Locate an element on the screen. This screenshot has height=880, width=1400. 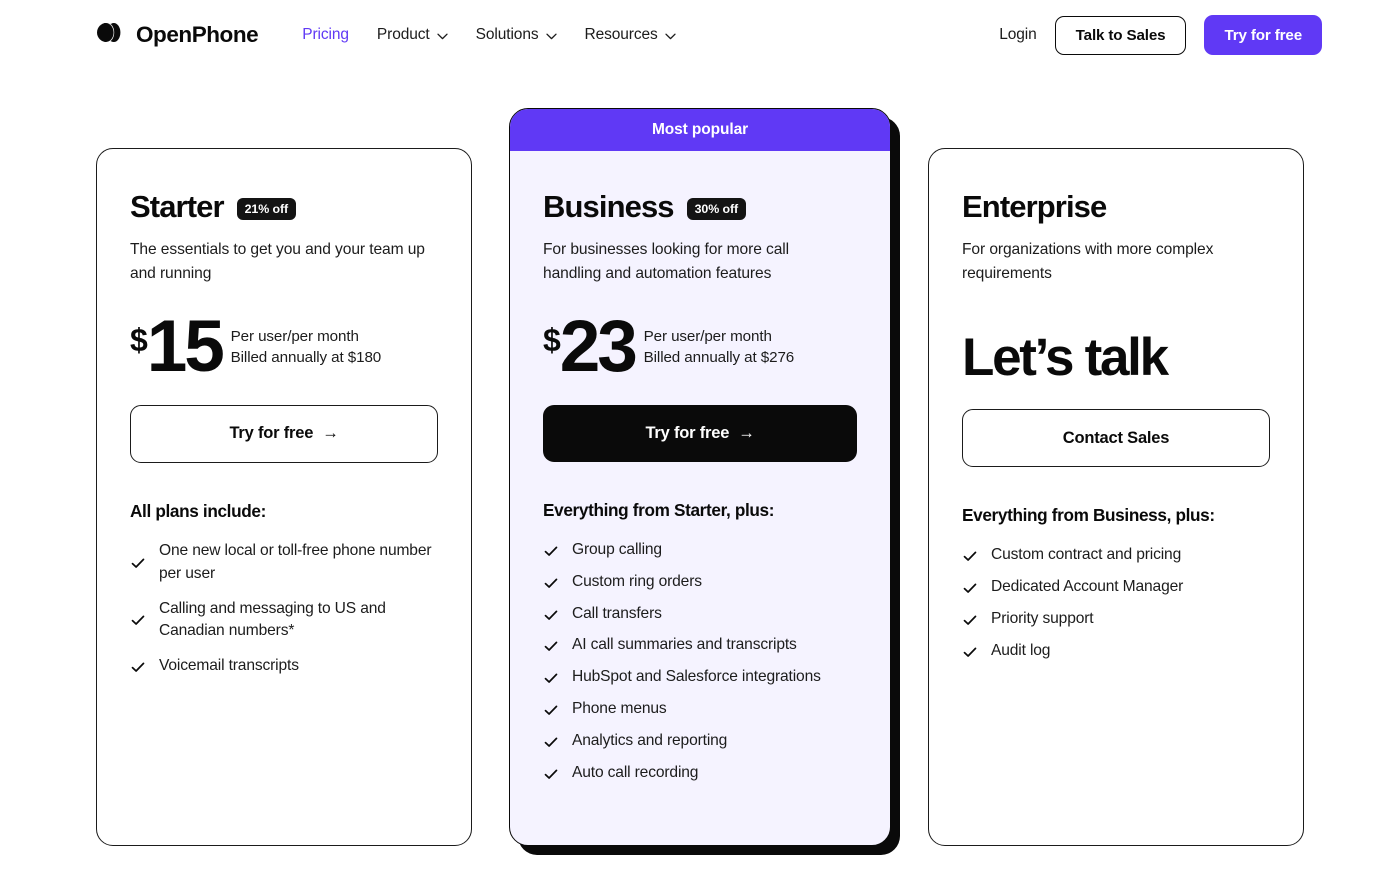
starter-heading-row: Starter 21% off is located at coordinates (284, 206).